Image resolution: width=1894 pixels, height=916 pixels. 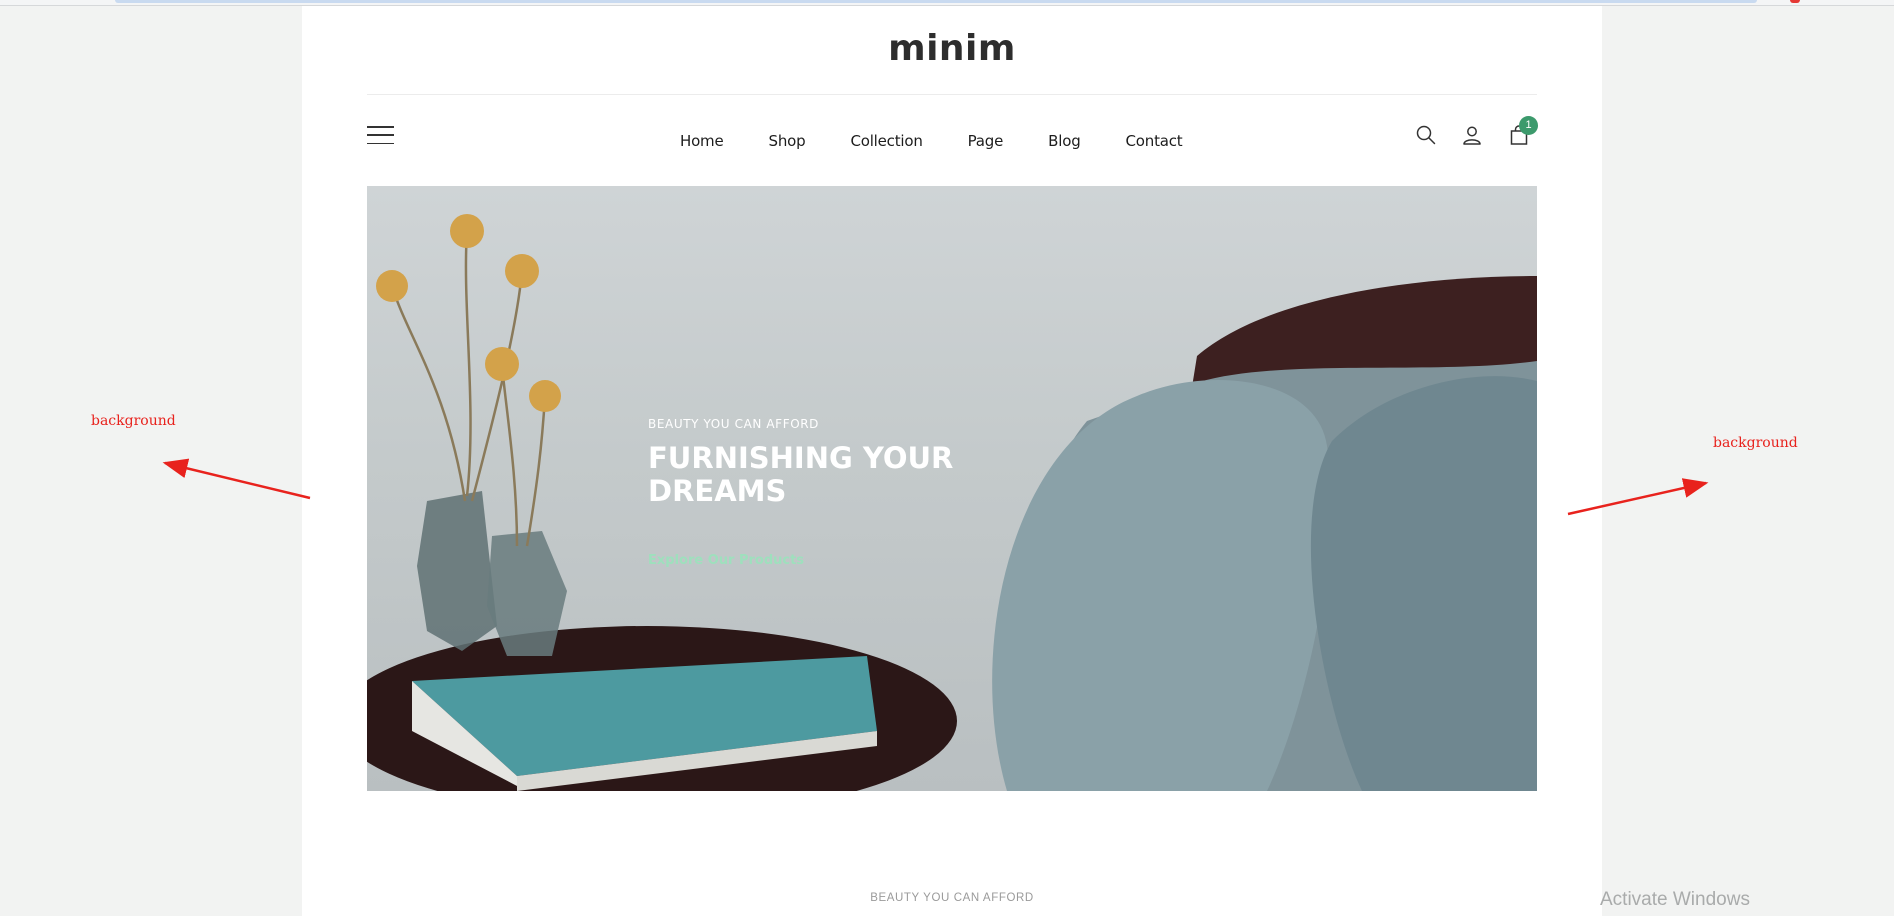 I want to click on windows-activation-watermark: Activate Windows, so click(x=1675, y=899).